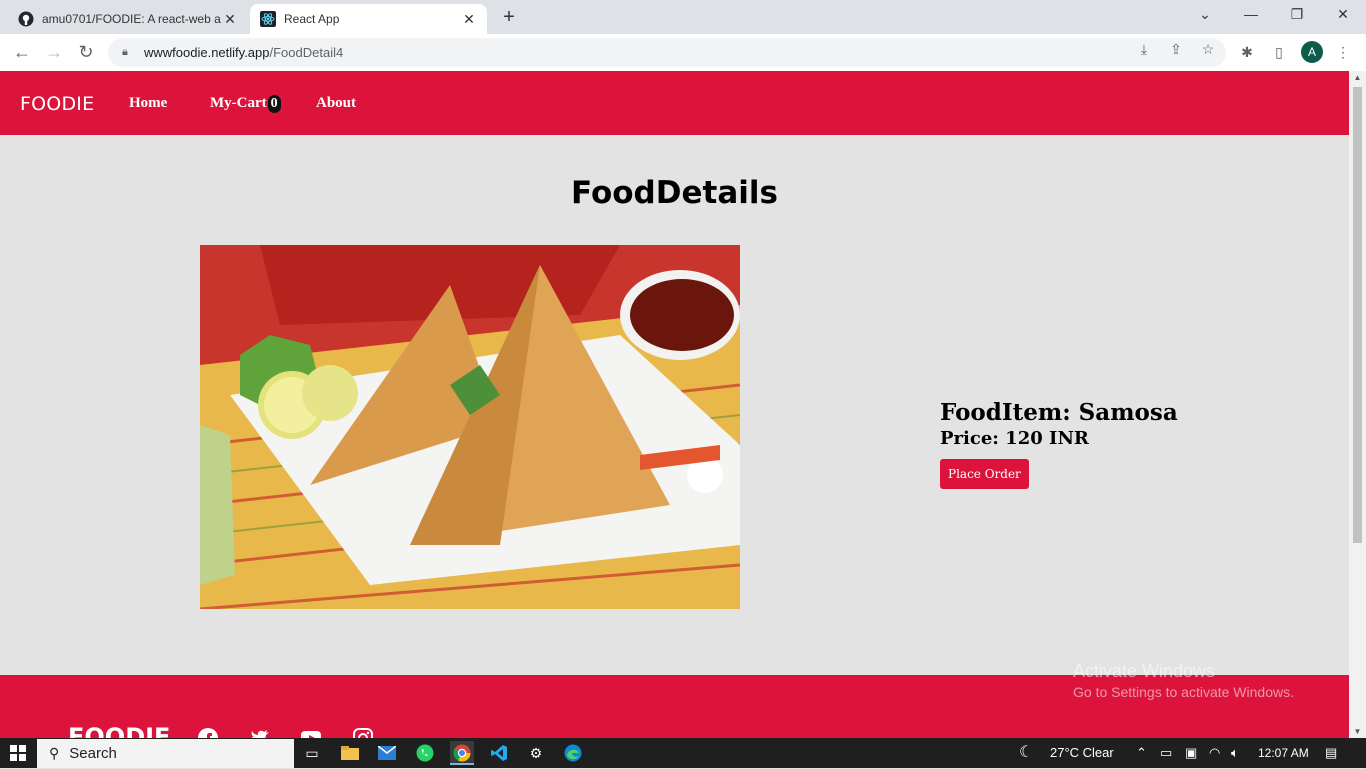 The height and width of the screenshot is (769, 1366). What do you see at coordinates (368, 19) in the screenshot?
I see `tab-react-app: React App ✕` at bounding box center [368, 19].